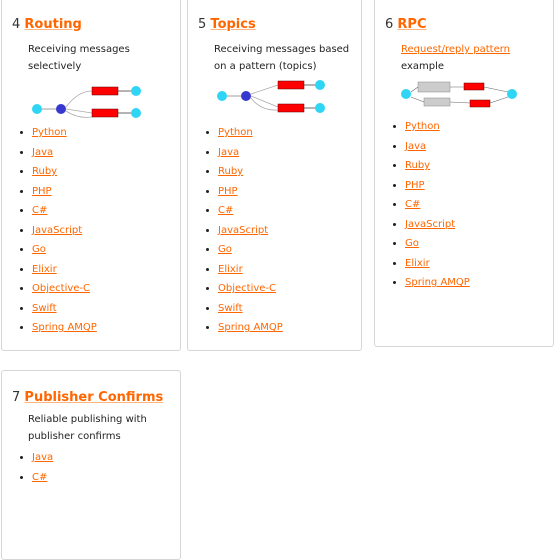 The width and height of the screenshot is (554, 560). I want to click on card-title: 5 Topics, so click(227, 24).